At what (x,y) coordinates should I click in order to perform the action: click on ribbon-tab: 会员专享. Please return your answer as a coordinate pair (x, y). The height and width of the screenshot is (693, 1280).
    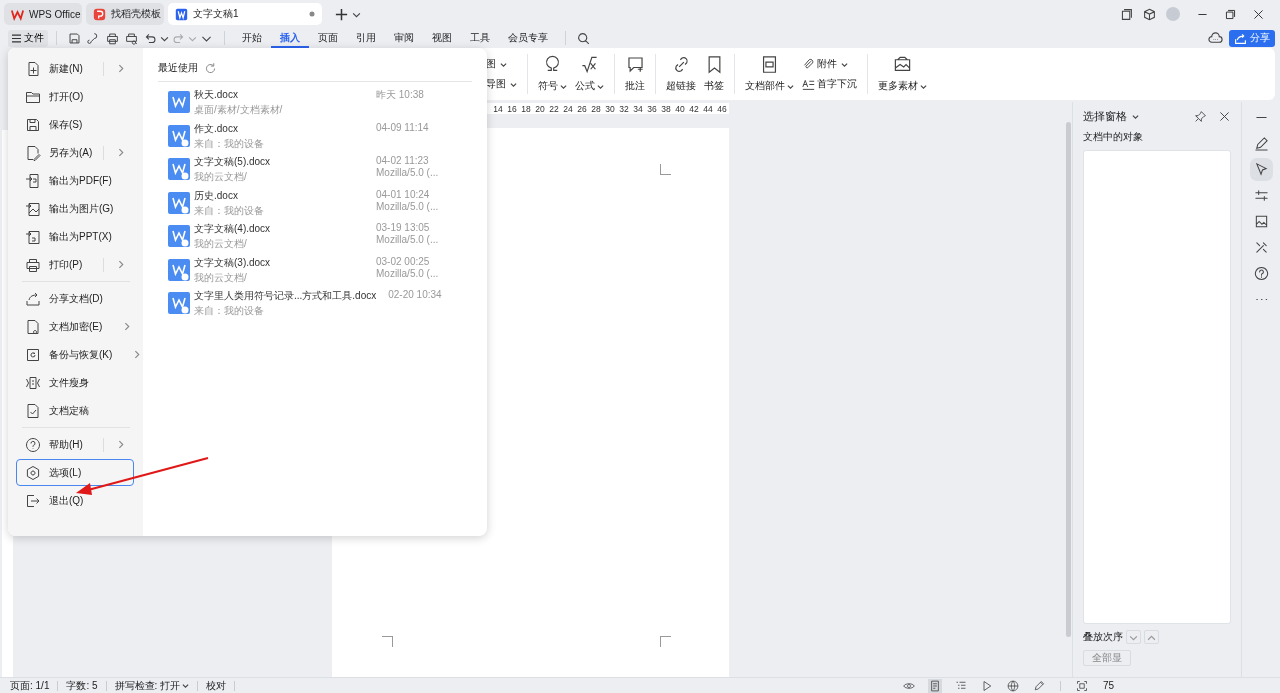
    Looking at the image, I should click on (528, 38).